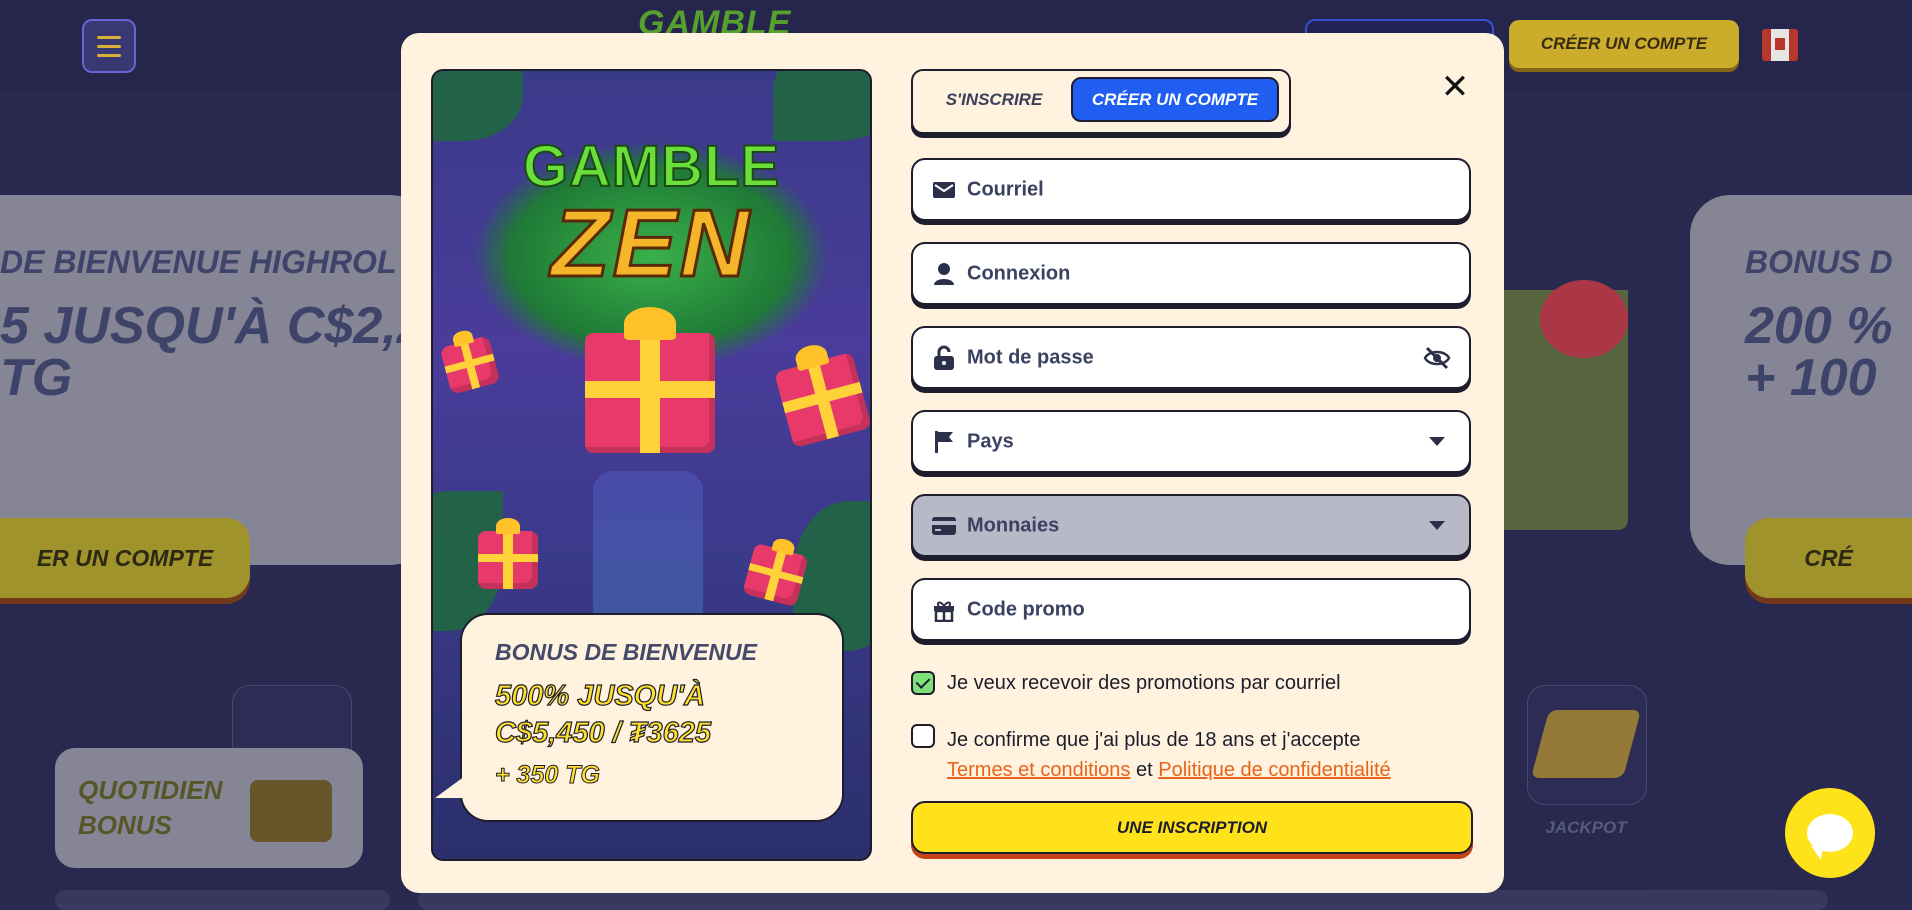 The image size is (1912, 910). Describe the element at coordinates (944, 358) in the screenshot. I see `lock-icon` at that location.